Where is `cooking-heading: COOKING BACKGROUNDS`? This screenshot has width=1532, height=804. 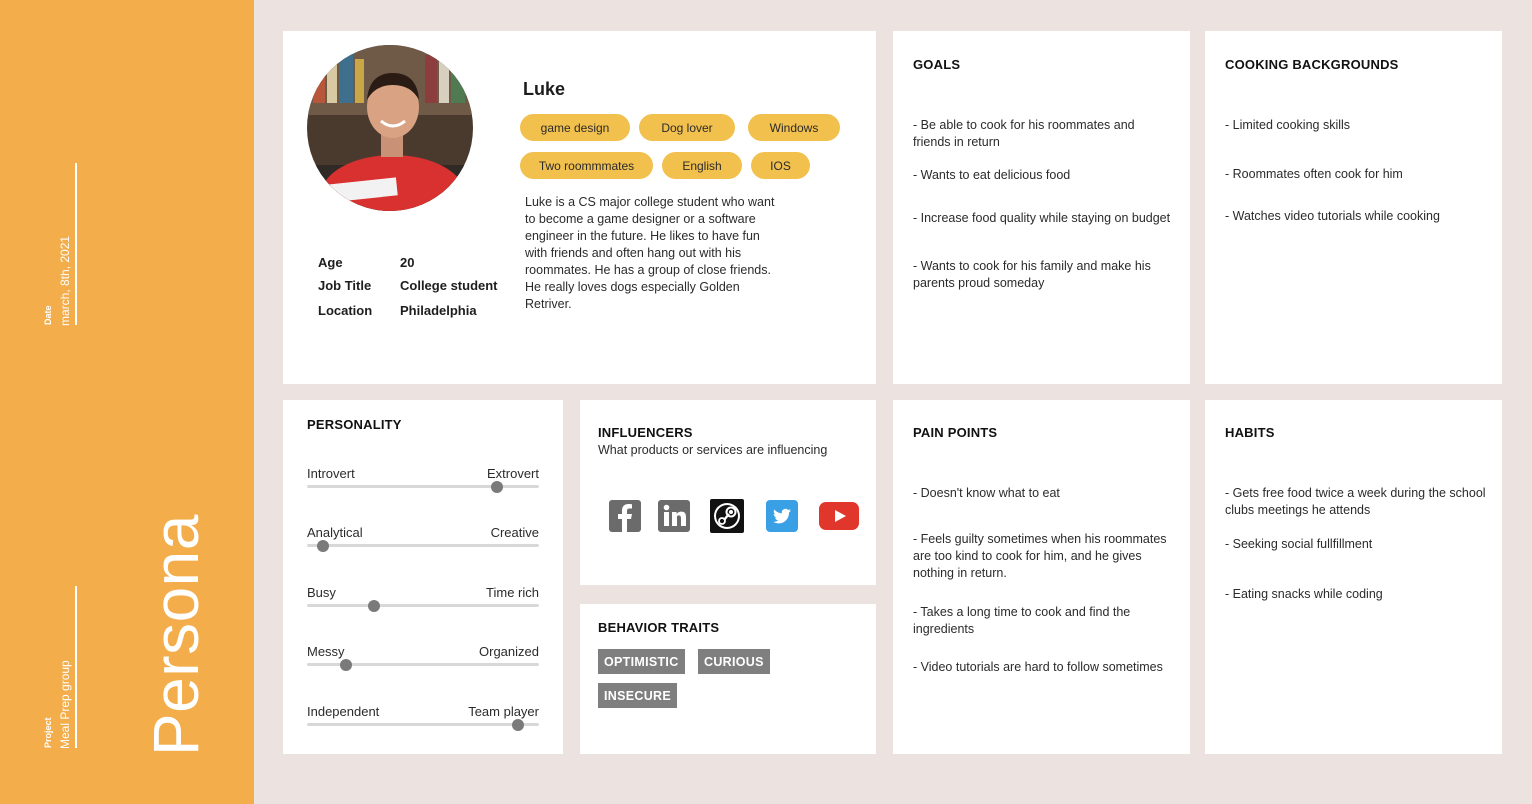 cooking-heading: COOKING BACKGROUNDS is located at coordinates (1312, 64).